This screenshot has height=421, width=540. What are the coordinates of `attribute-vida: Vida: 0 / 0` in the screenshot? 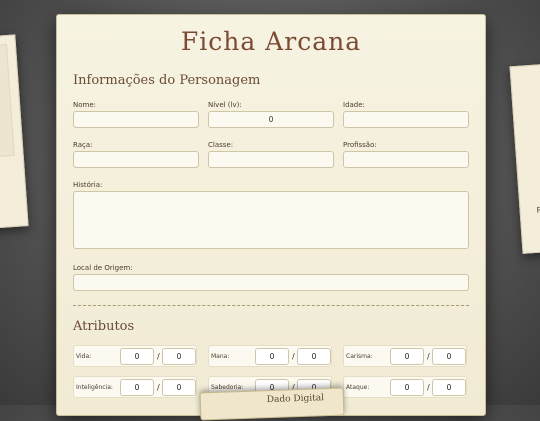 It's located at (135, 356).